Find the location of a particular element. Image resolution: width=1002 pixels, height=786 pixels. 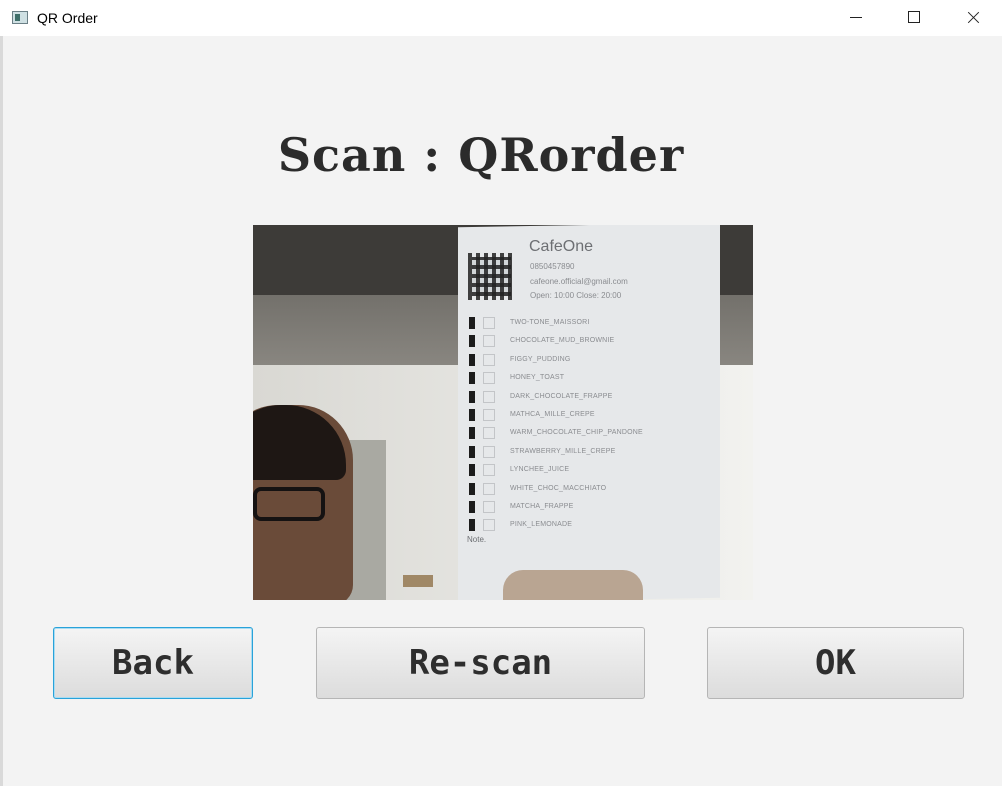

app-icon is located at coordinates (20, 17).